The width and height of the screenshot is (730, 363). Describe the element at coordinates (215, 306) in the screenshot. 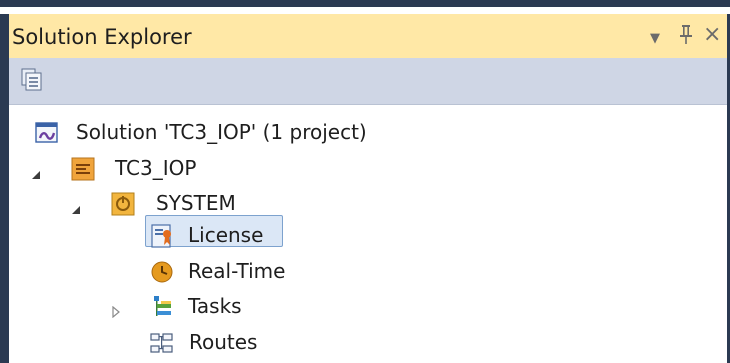

I see `tree-item-label: Tasks` at that location.